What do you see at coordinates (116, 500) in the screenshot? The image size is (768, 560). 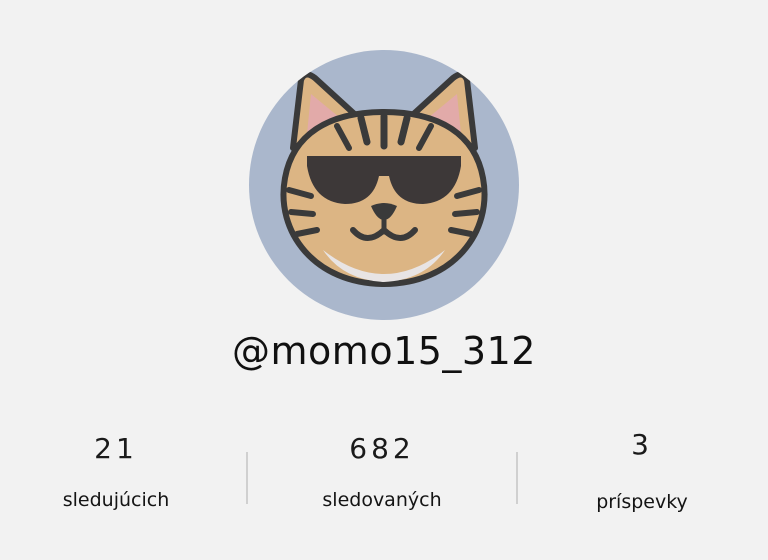 I see `followers-label: sledujúcich` at bounding box center [116, 500].